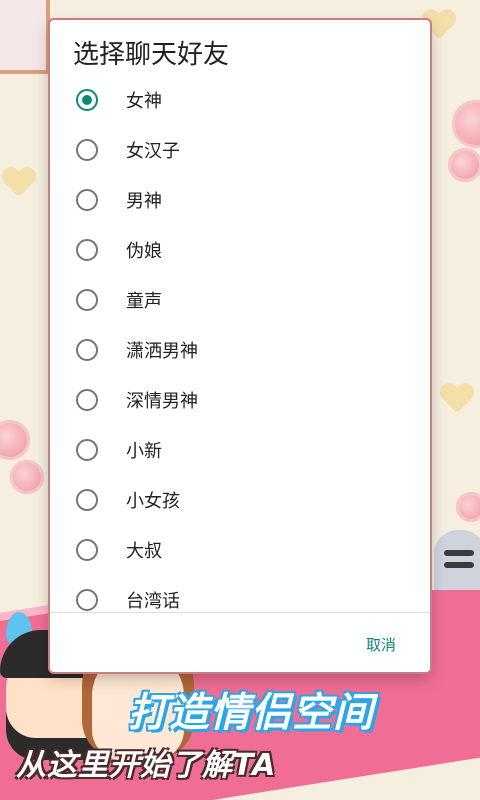 The height and width of the screenshot is (800, 480). What do you see at coordinates (240, 200) in the screenshot?
I see `option-item: 男神` at bounding box center [240, 200].